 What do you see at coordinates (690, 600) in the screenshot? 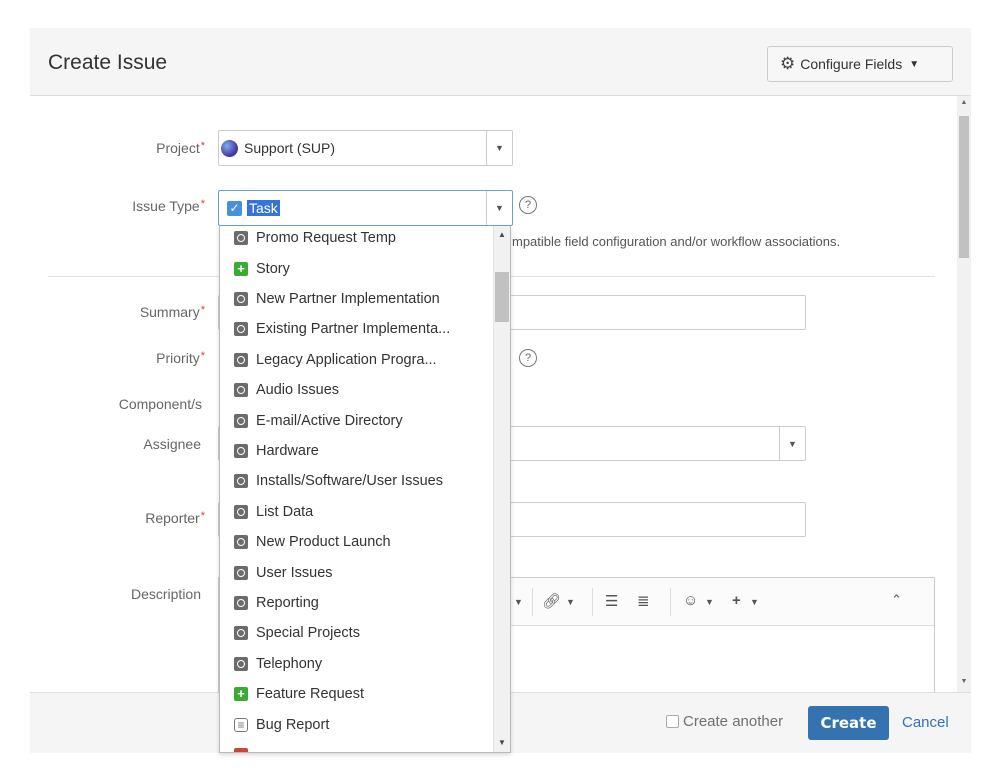
I see `emoticon-icon: ☺` at bounding box center [690, 600].